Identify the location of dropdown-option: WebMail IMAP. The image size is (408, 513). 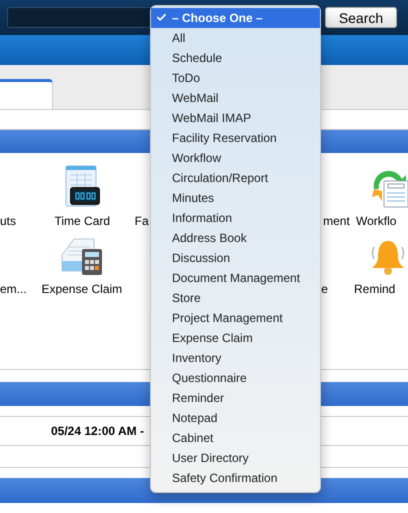
(235, 118).